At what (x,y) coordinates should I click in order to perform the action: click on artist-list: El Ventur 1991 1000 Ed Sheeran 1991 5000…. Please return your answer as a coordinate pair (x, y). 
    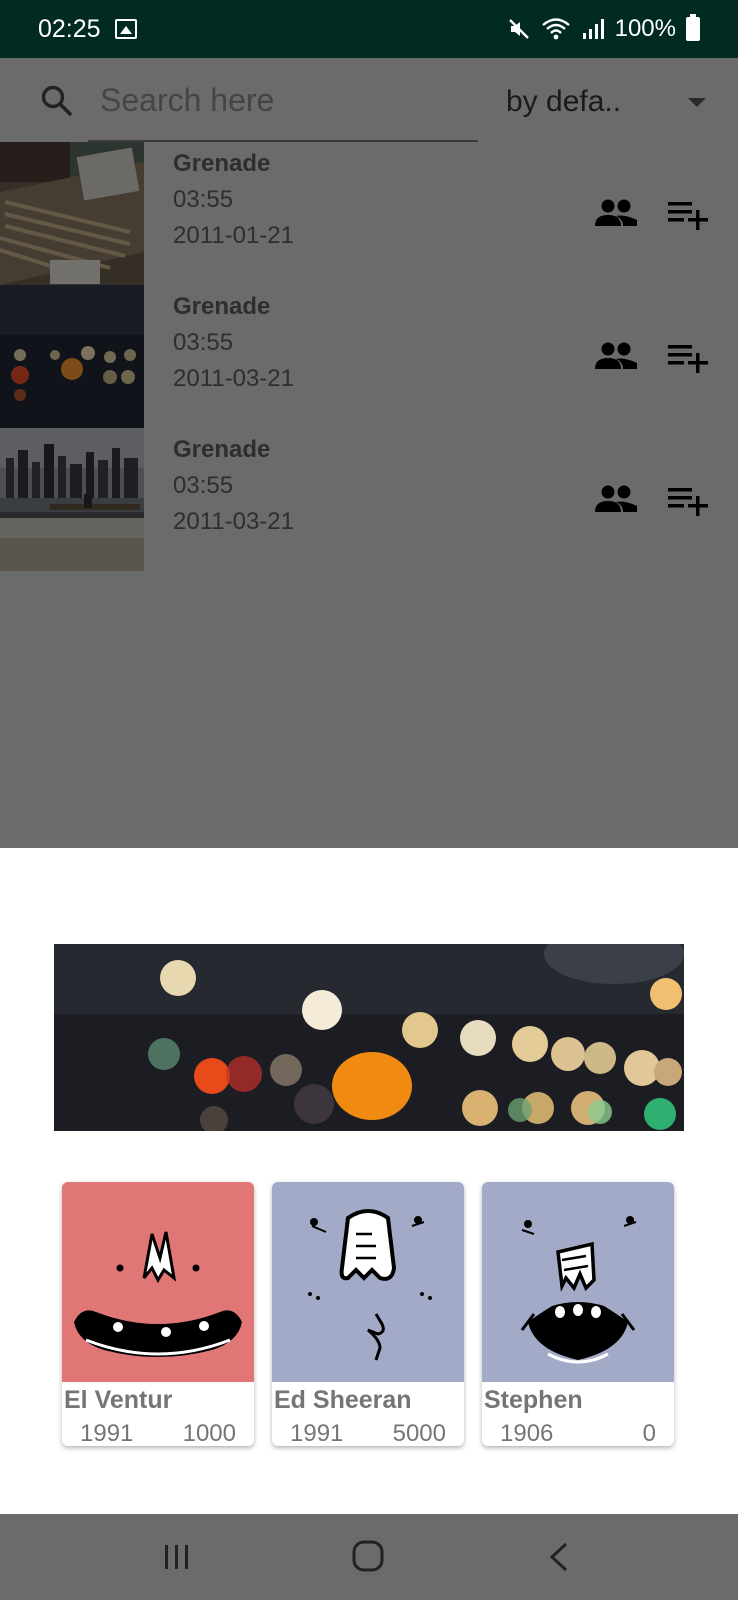
    Looking at the image, I should click on (372, 1315).